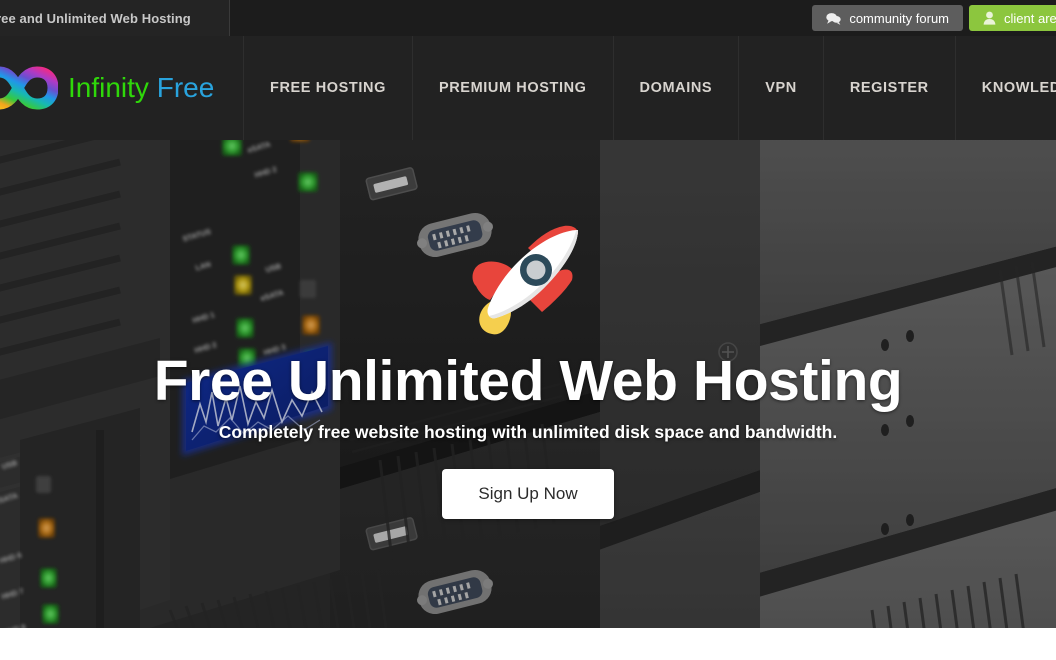 The image size is (1056, 660). I want to click on nav-item-label: REGISTER, so click(889, 88).